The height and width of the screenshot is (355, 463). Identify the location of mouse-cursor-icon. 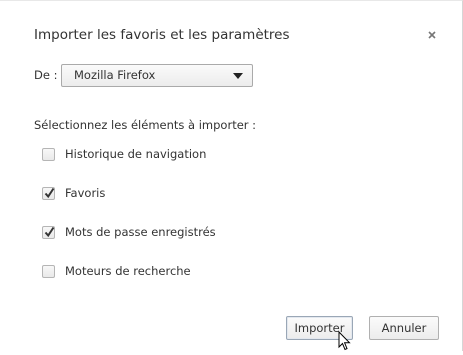
(345, 342).